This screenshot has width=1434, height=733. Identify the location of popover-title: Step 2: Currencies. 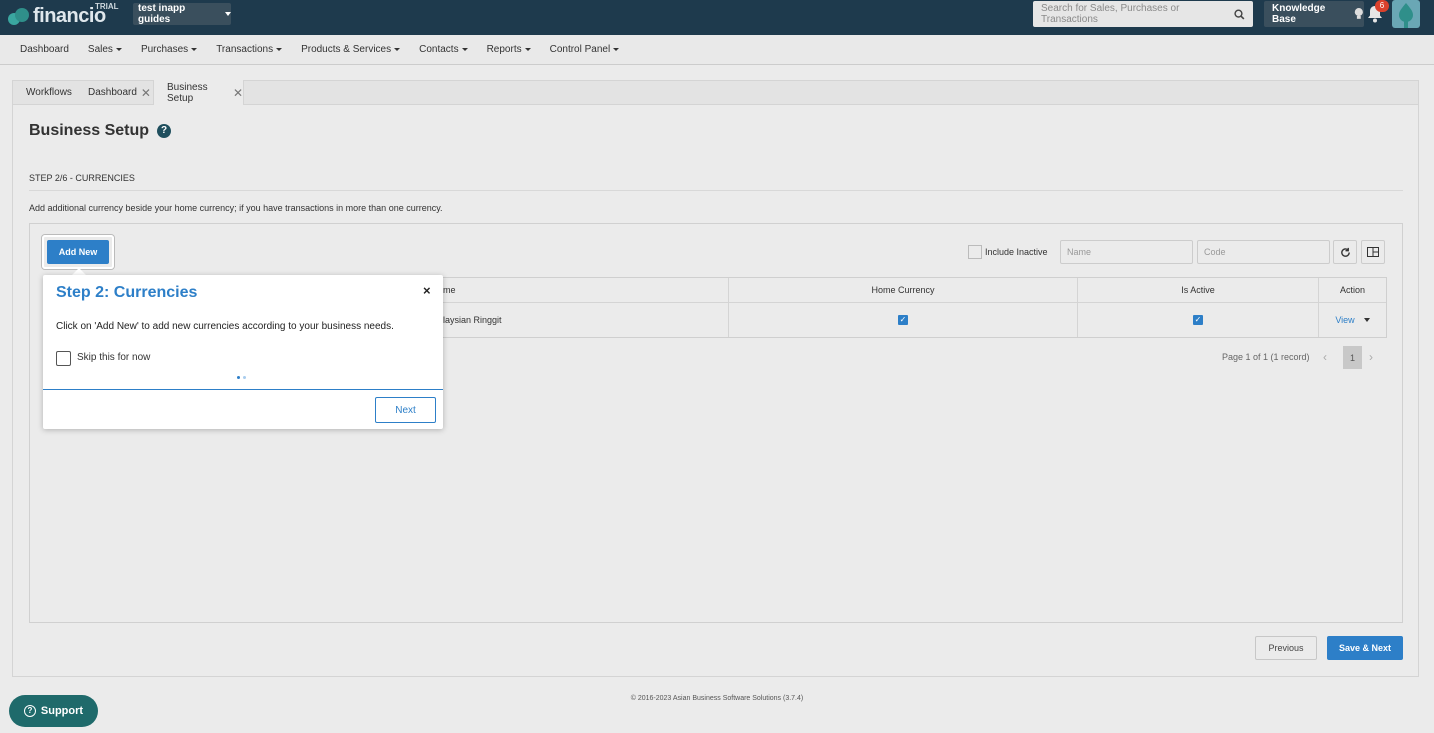
(127, 292).